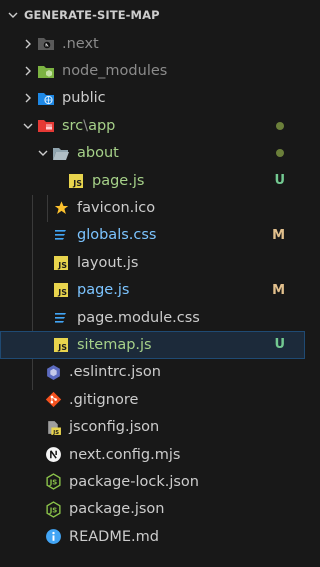  Describe the element at coordinates (61, 208) in the screenshot. I see `star-icon` at that location.